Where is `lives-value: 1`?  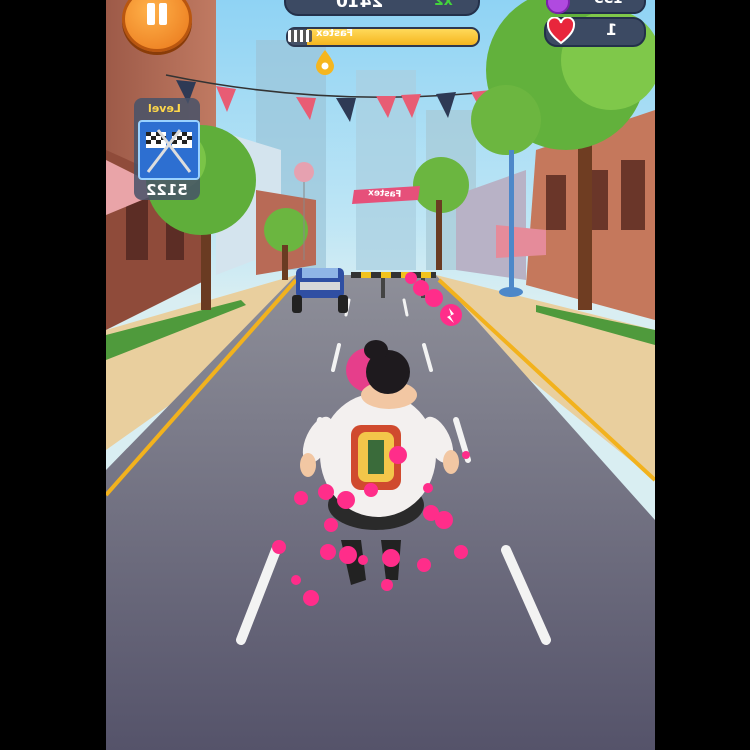 lives-value: 1 is located at coordinates (612, 29).